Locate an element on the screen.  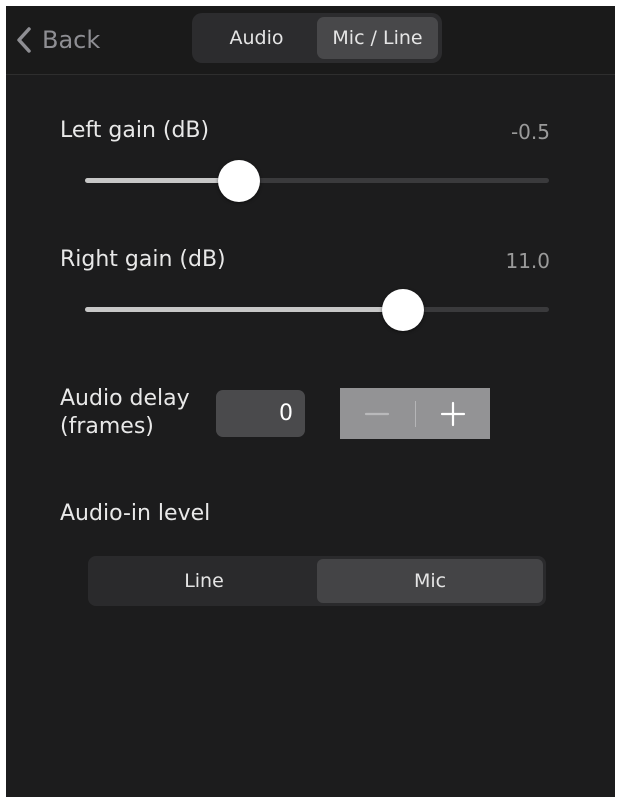
tab-audio: Audio is located at coordinates (256, 38).